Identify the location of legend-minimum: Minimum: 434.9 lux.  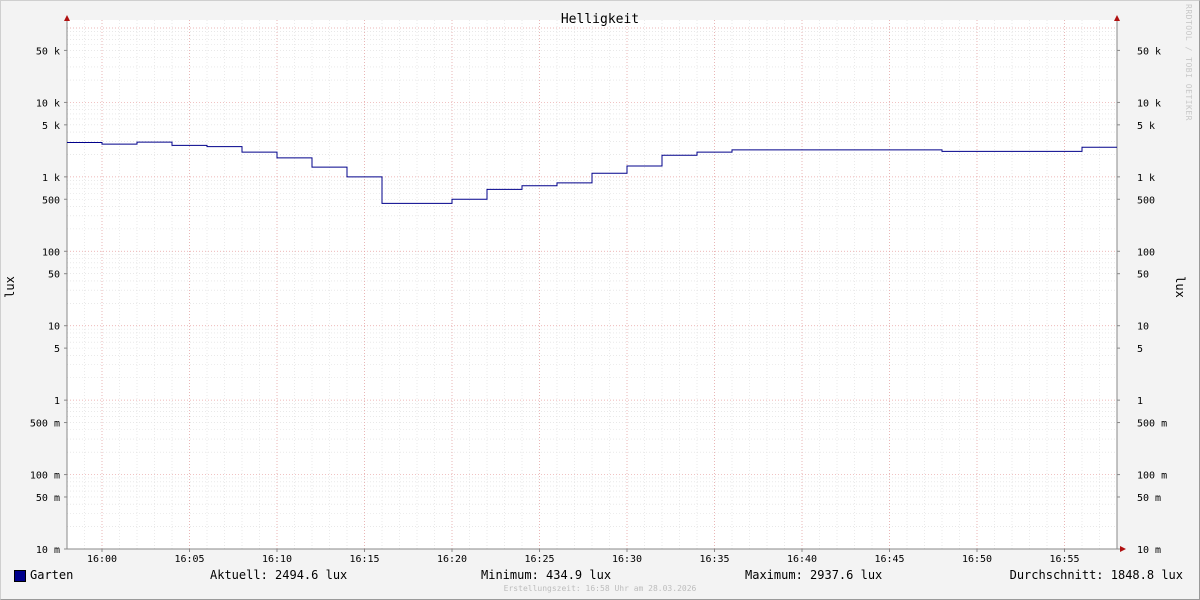
(546, 575).